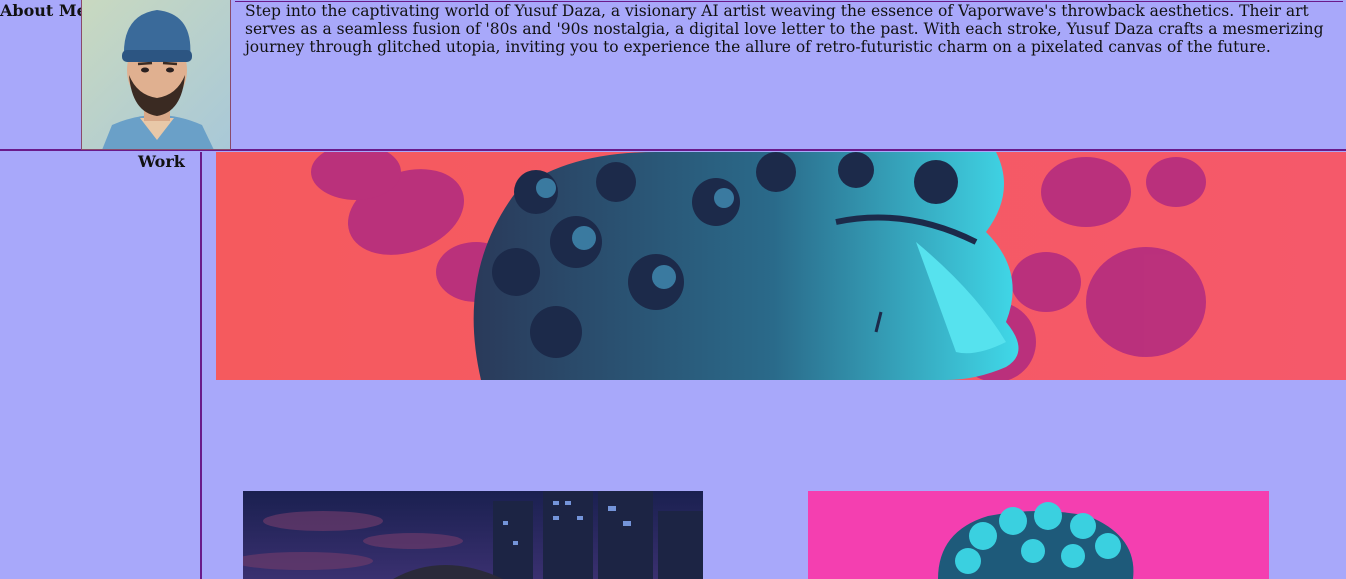  Describe the element at coordinates (1038, 535) in the screenshot. I see `artwork-thumbnail-statue` at that location.